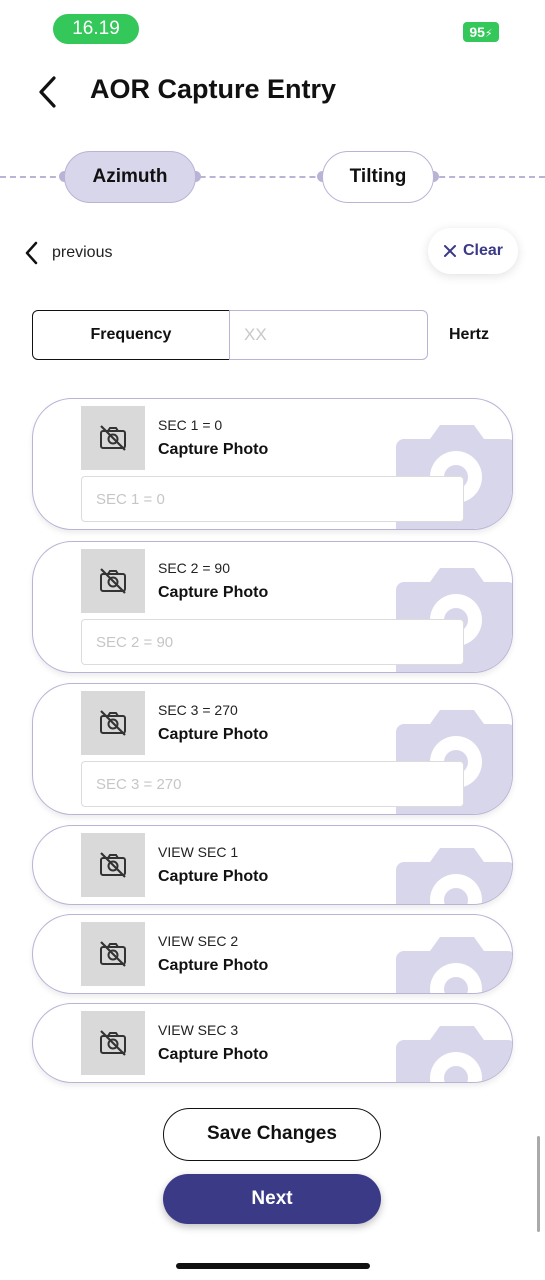  I want to click on frequency-unit: Hertz, so click(469, 334).